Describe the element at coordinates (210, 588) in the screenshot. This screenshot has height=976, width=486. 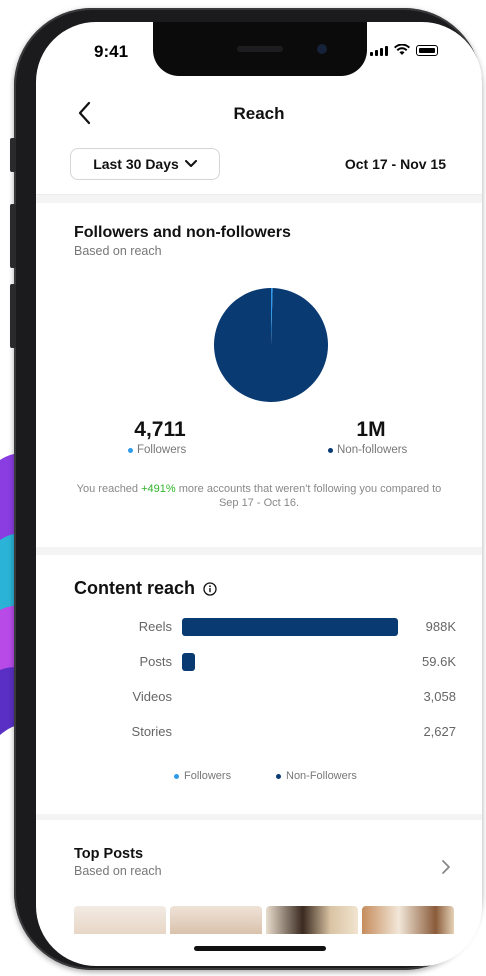
I see `info-icon` at that location.